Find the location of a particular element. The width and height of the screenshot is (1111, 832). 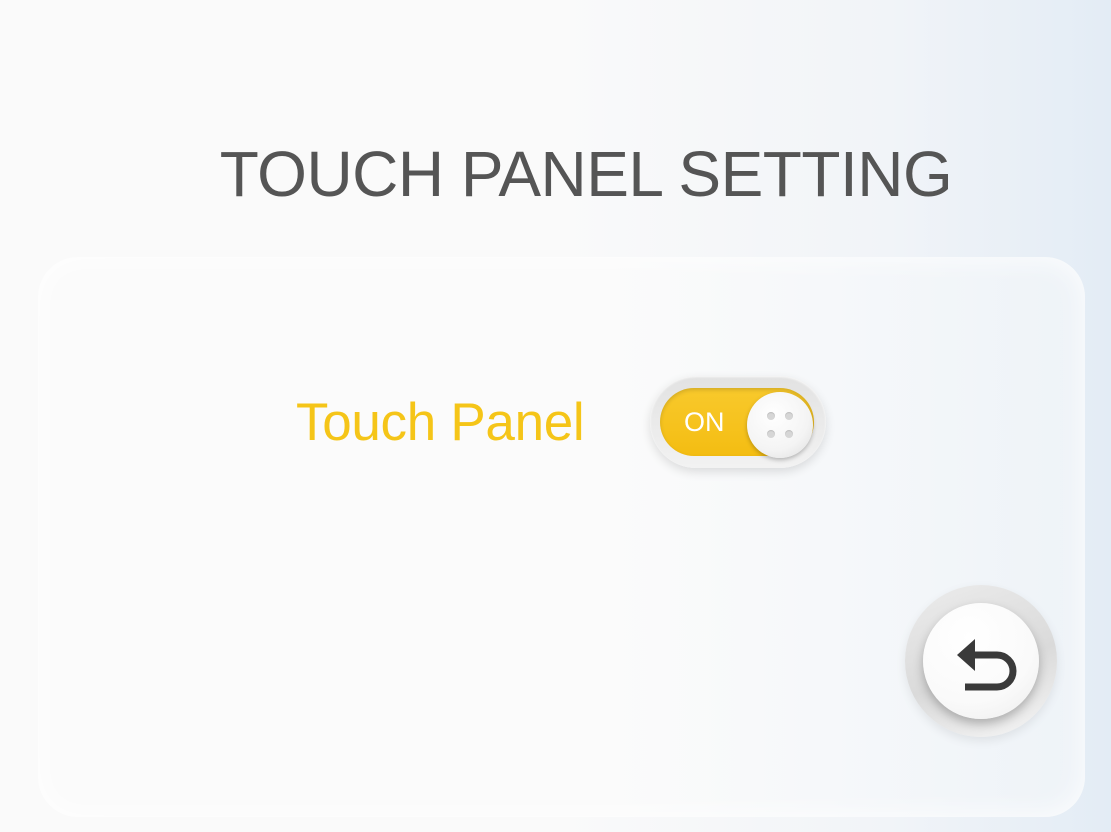

back-button is located at coordinates (981, 661).